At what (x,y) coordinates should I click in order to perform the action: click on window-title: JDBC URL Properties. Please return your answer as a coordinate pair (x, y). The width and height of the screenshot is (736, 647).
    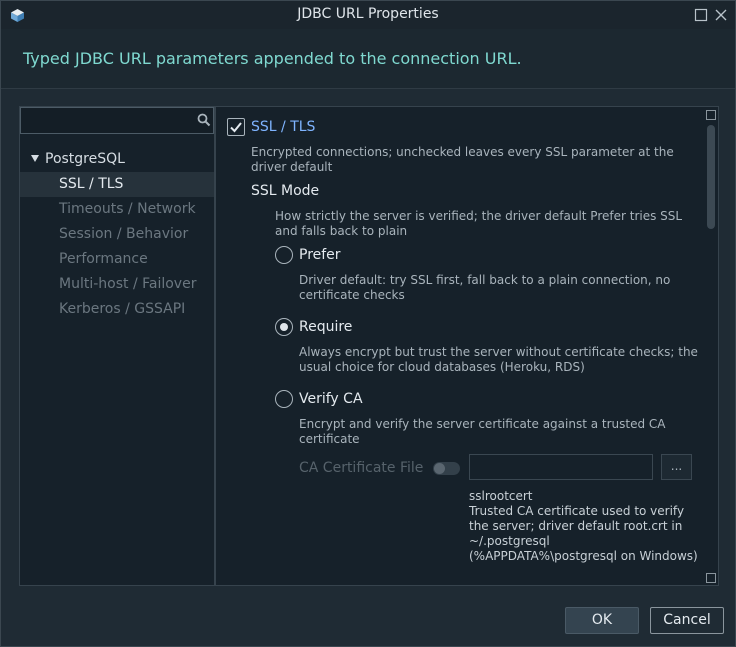
    Looking at the image, I should click on (368, 14).